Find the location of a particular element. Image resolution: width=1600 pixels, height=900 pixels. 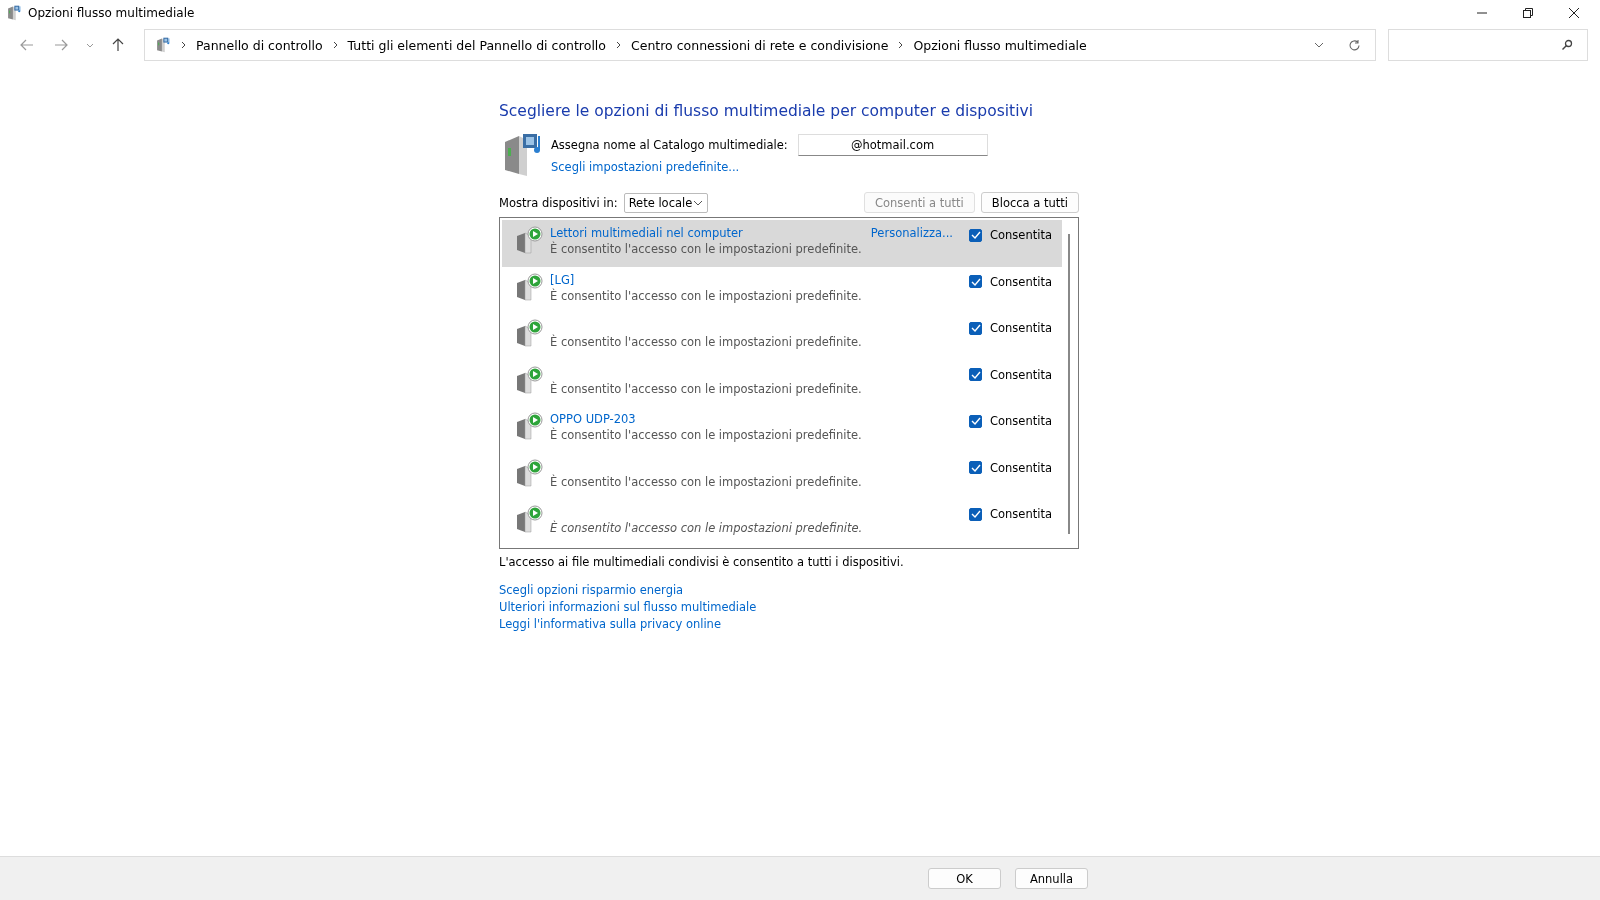

field-label: Assegna nome al Catalogo multimediale: is located at coordinates (669, 145).